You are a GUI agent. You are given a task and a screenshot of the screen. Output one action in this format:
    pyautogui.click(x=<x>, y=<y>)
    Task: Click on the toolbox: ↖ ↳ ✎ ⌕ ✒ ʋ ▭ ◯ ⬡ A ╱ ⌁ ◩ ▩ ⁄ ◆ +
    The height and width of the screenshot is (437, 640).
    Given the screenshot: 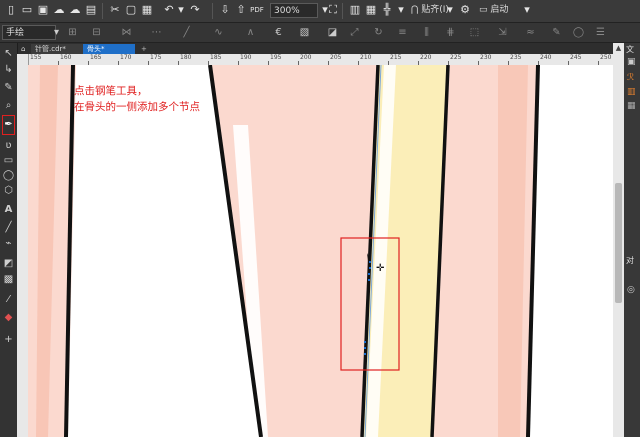 What is the action you would take?
    pyautogui.click(x=9, y=240)
    